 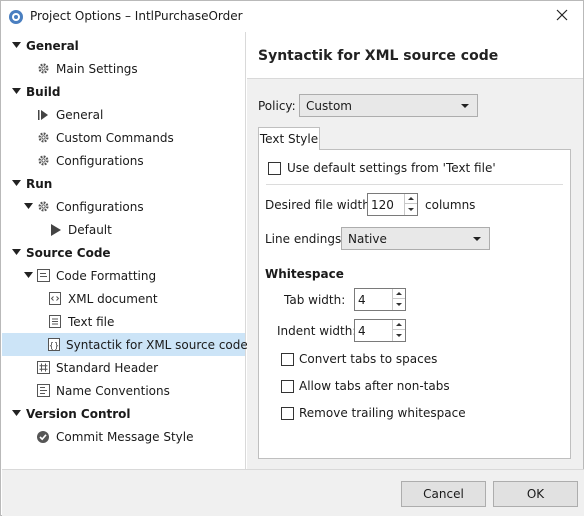 I want to click on cancel-button: Cancel, so click(x=443, y=494).